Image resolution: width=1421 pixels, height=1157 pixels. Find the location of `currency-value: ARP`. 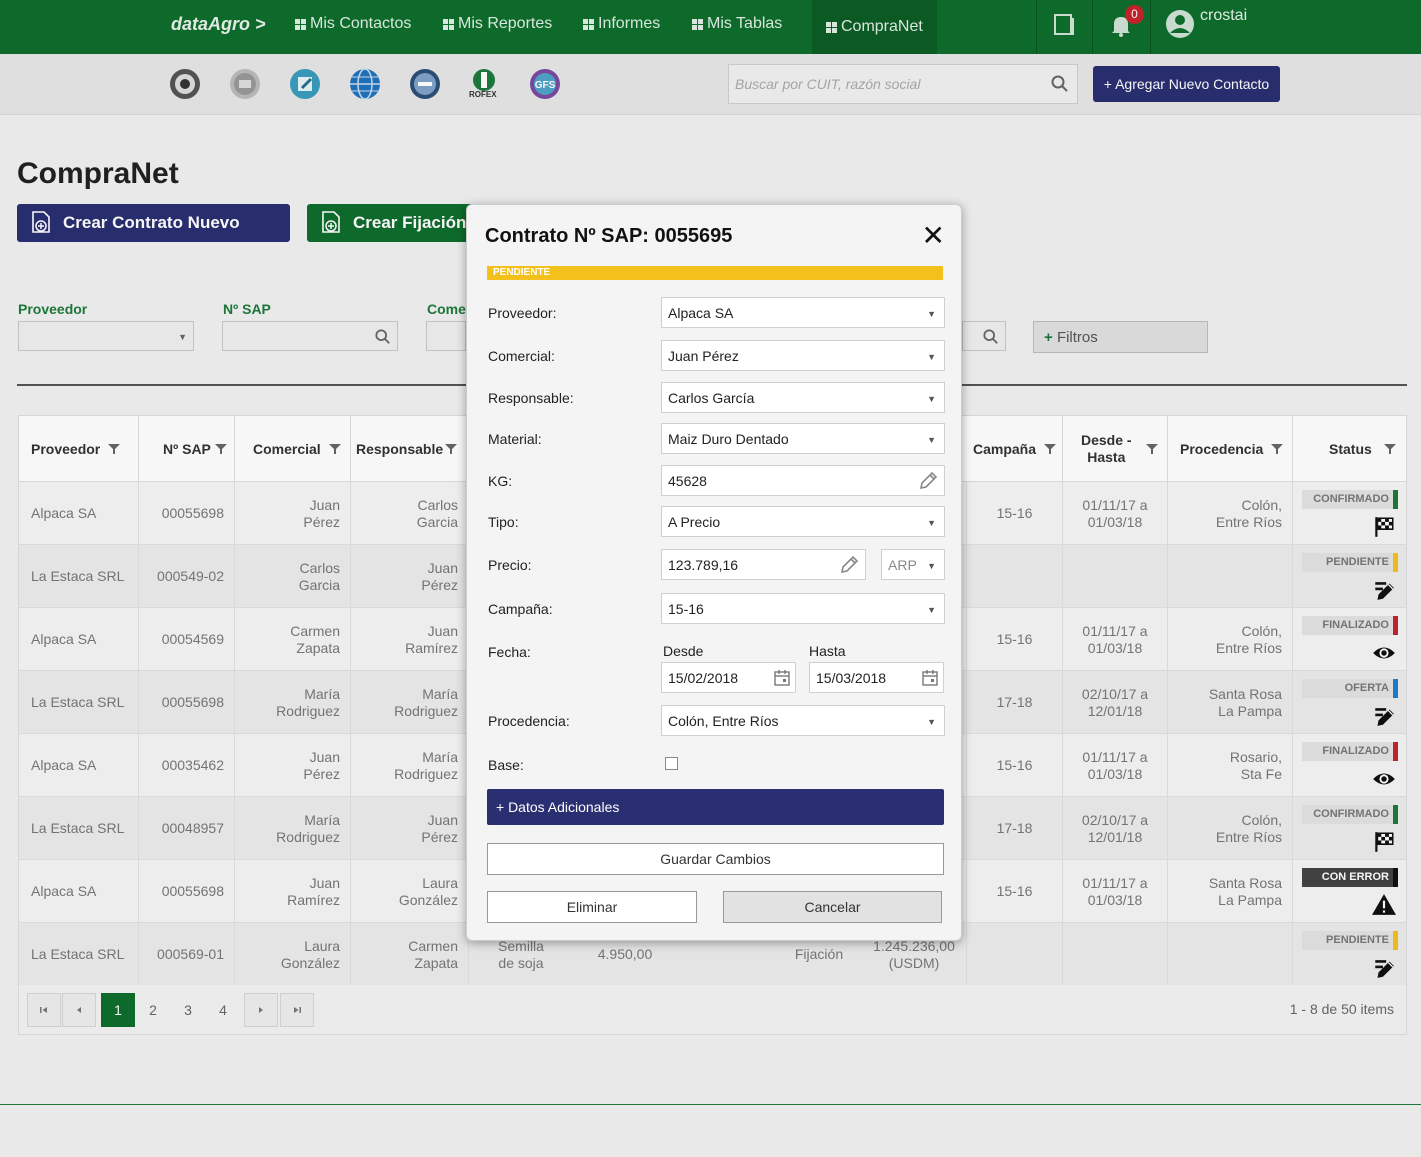

currency-value: ARP is located at coordinates (902, 565).